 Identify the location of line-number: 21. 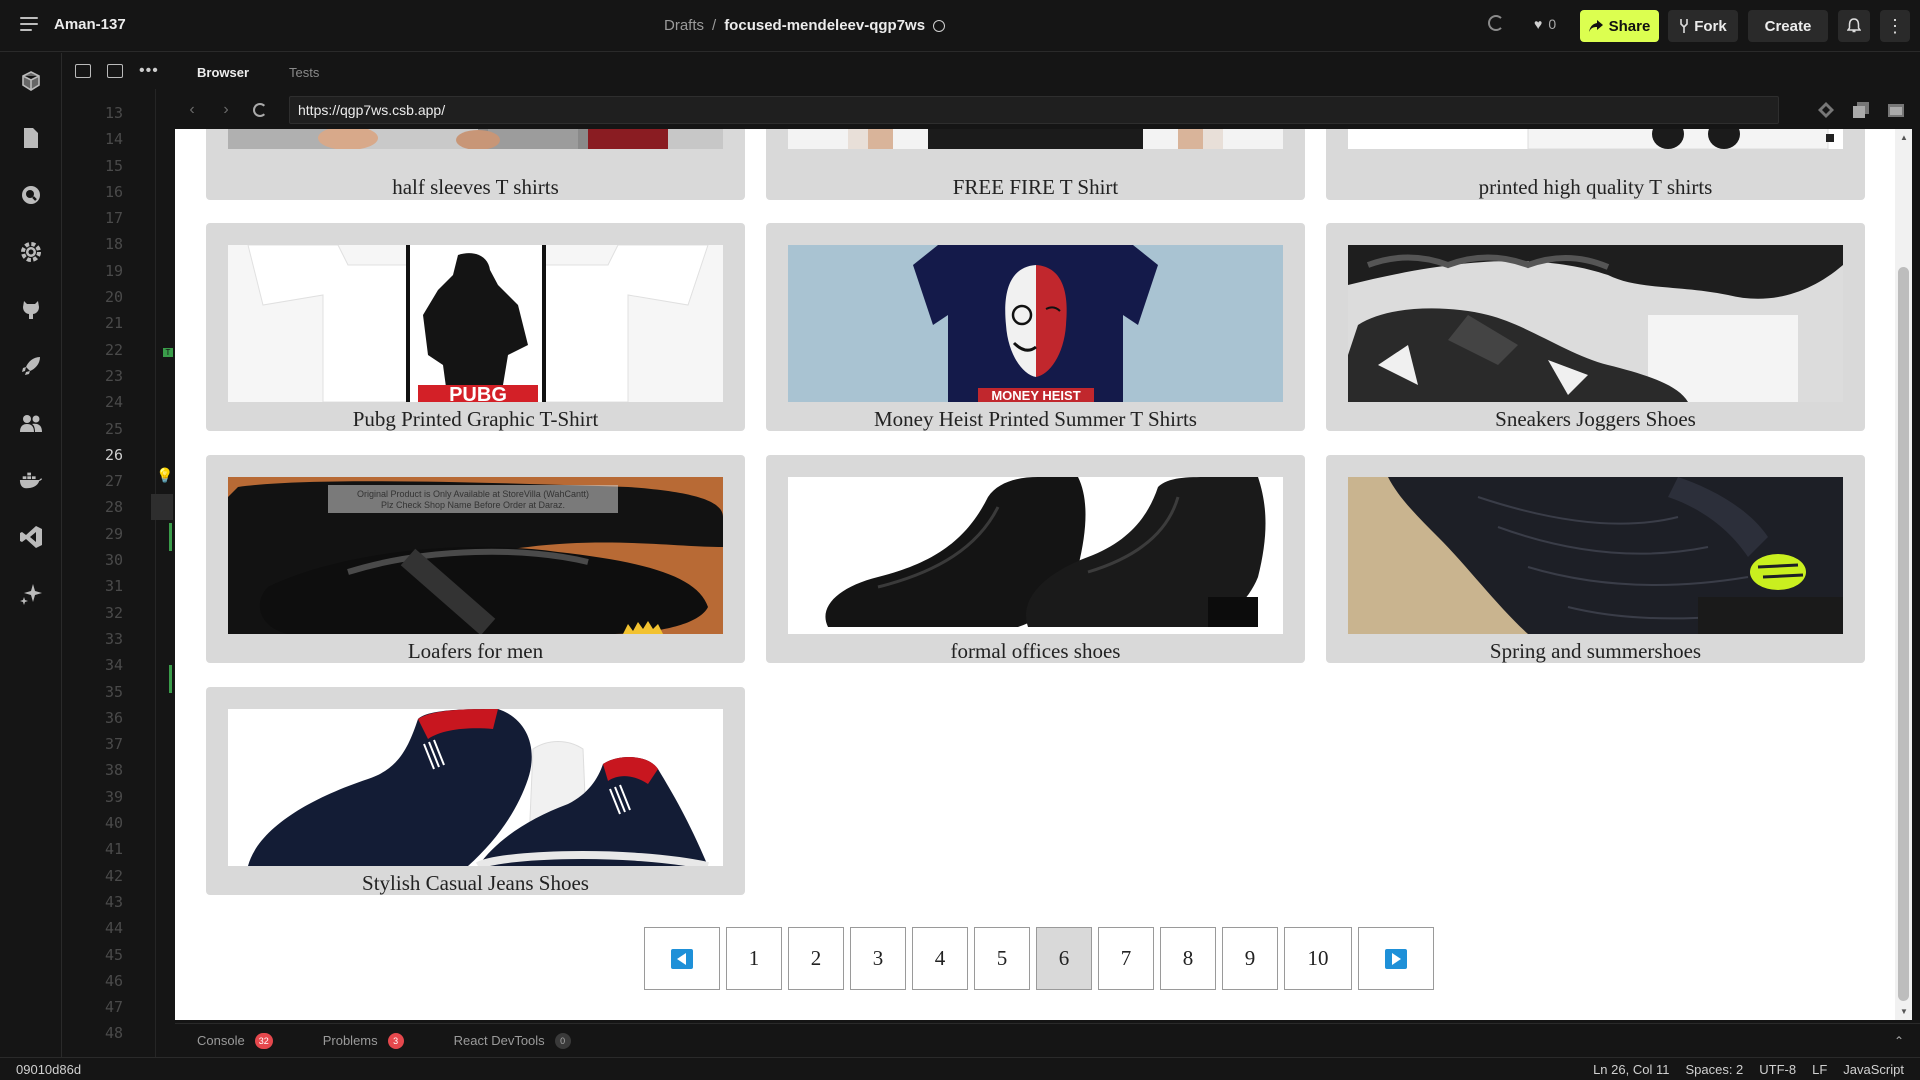
(113, 323).